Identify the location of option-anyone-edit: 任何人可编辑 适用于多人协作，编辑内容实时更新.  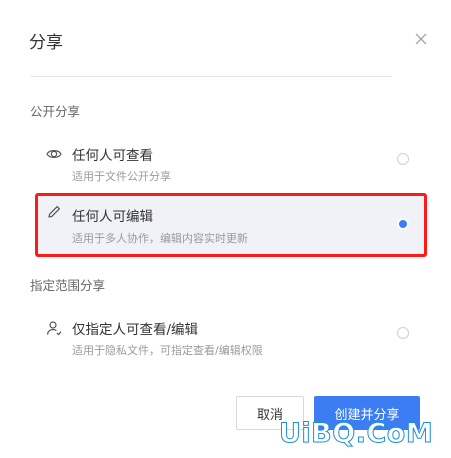
(231, 225).